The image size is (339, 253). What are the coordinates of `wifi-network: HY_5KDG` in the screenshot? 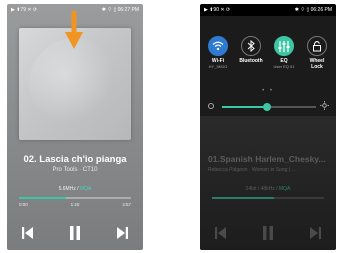 It's located at (218, 66).